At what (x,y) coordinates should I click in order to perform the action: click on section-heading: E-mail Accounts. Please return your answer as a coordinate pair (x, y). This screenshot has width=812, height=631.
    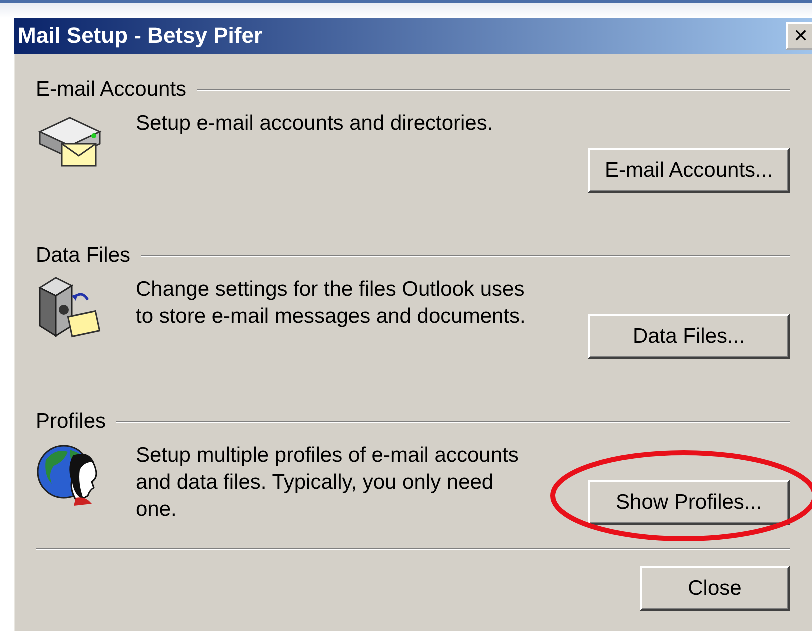
    Looking at the image, I should click on (111, 90).